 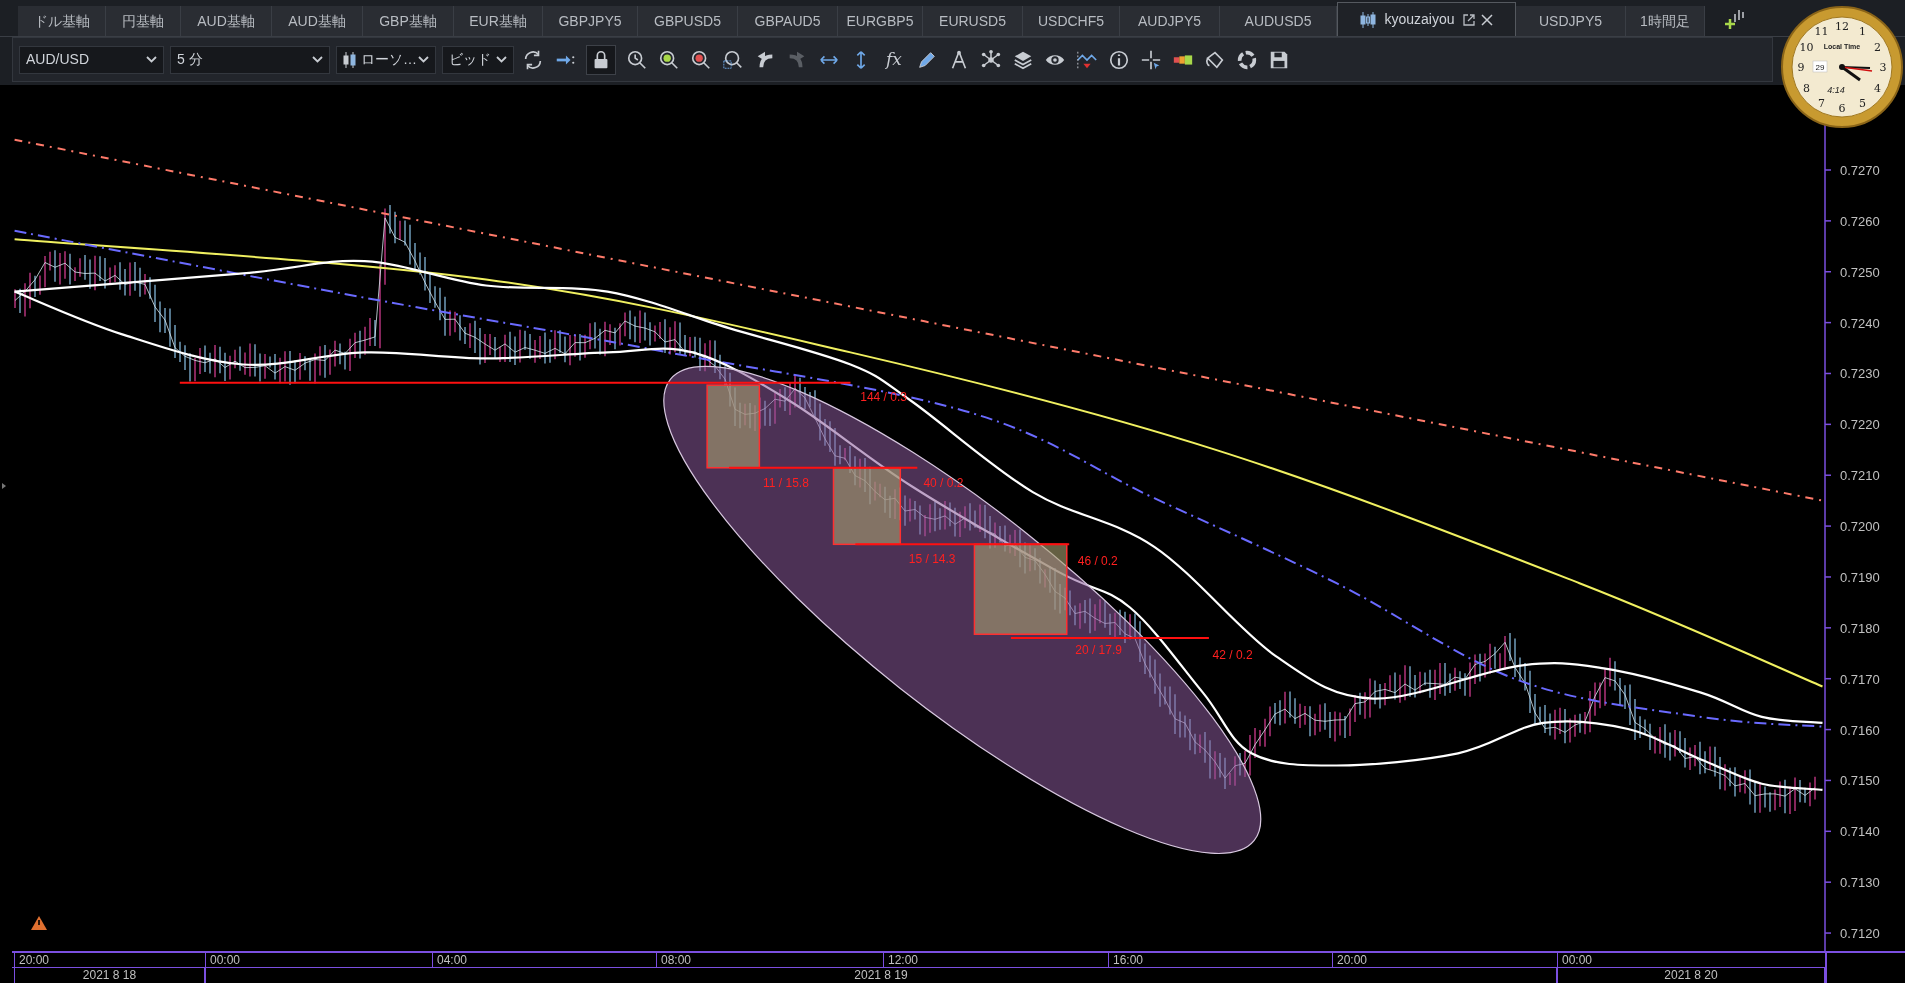 What do you see at coordinates (674, 960) in the screenshot?
I see `time-label: 08:00` at bounding box center [674, 960].